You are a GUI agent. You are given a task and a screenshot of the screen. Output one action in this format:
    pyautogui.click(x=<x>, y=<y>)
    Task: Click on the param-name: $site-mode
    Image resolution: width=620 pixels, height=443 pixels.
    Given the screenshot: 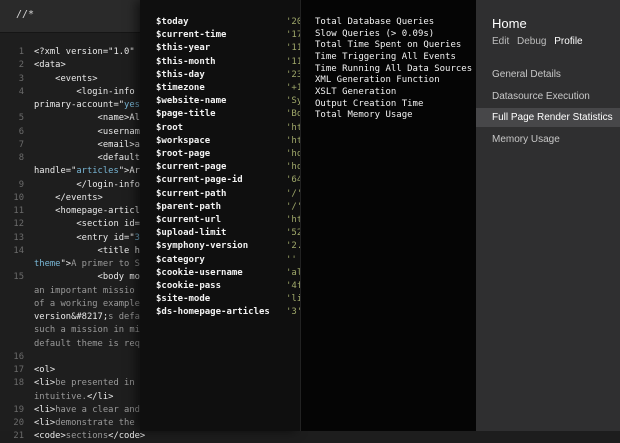 What is the action you would take?
    pyautogui.click(x=183, y=299)
    